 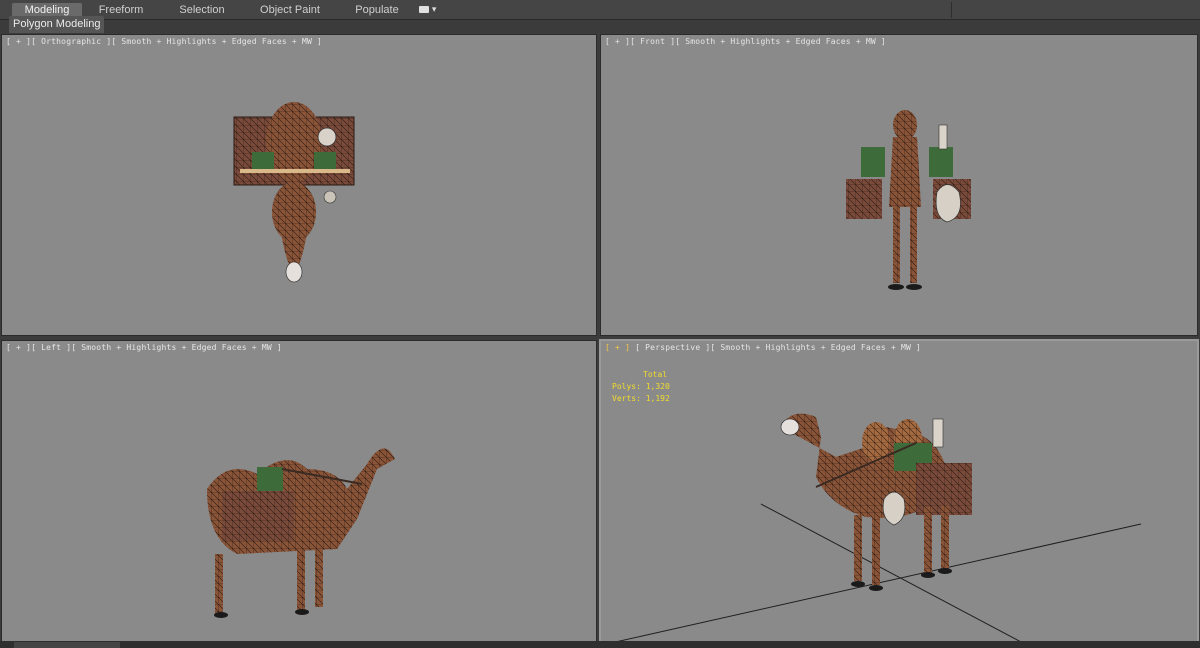 I want to click on ribbon-options-icon: ▾, so click(x=430, y=10).